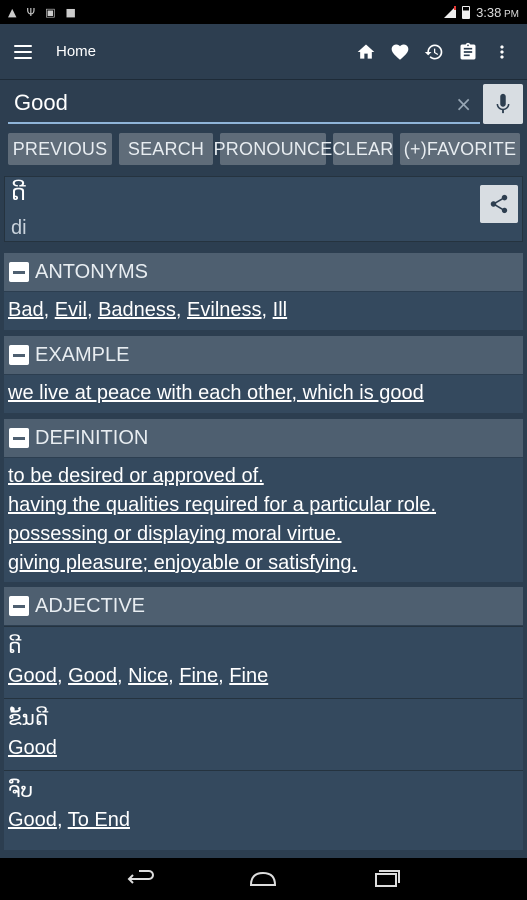 Image resolution: width=527 pixels, height=900 pixels. What do you see at coordinates (137, 310) in the screenshot?
I see `antonym-link: Badness` at bounding box center [137, 310].